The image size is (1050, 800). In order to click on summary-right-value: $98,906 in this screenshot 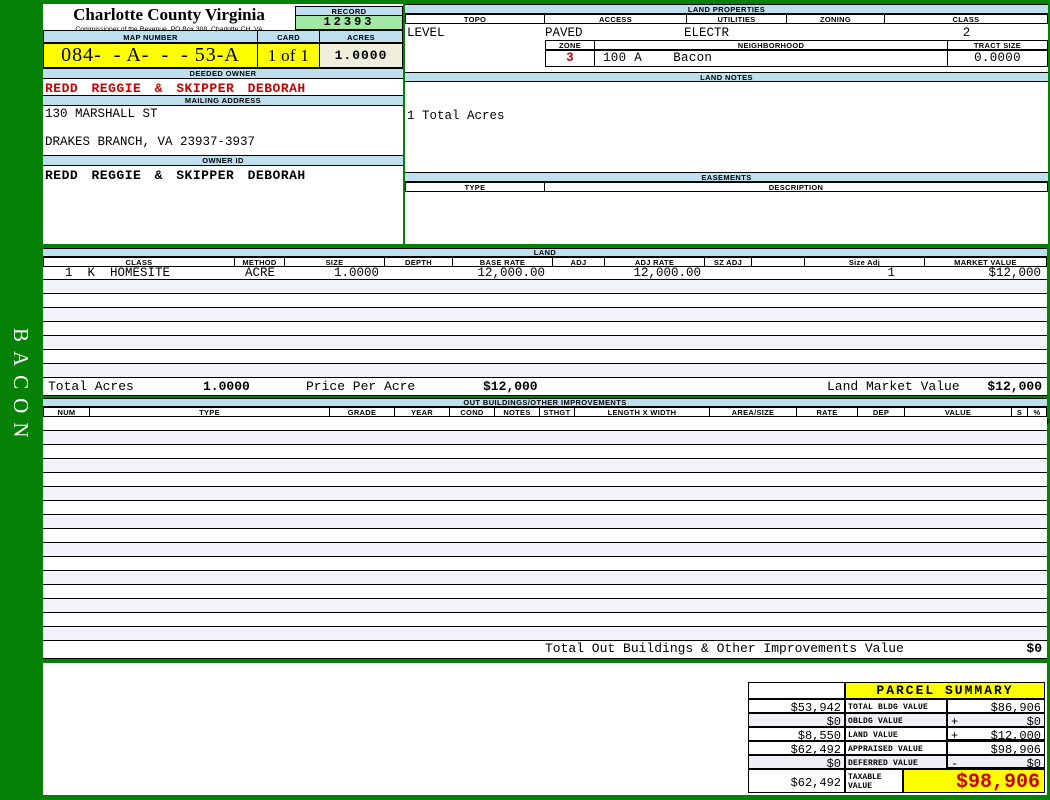, I will do `click(996, 748)`.